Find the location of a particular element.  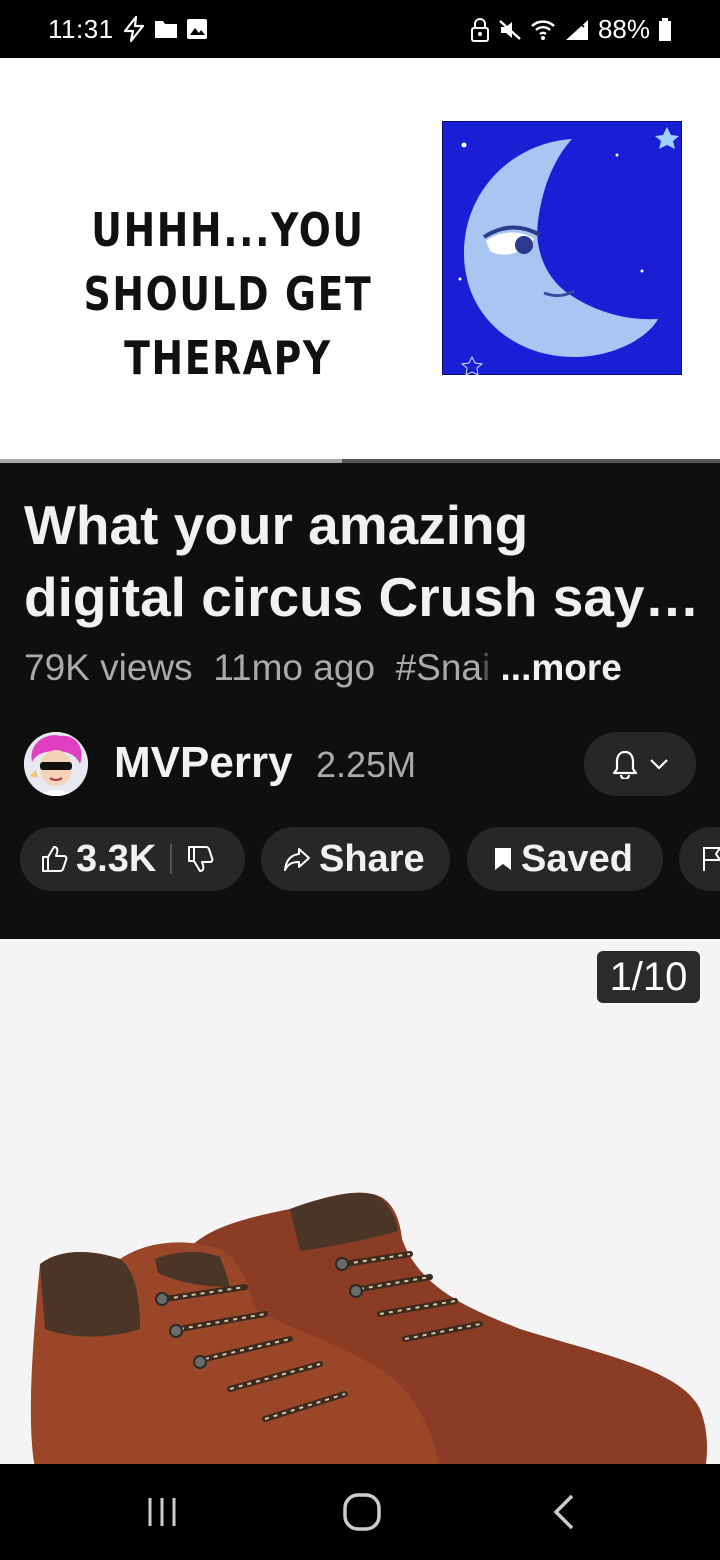

lock-icon is located at coordinates (479, 29).